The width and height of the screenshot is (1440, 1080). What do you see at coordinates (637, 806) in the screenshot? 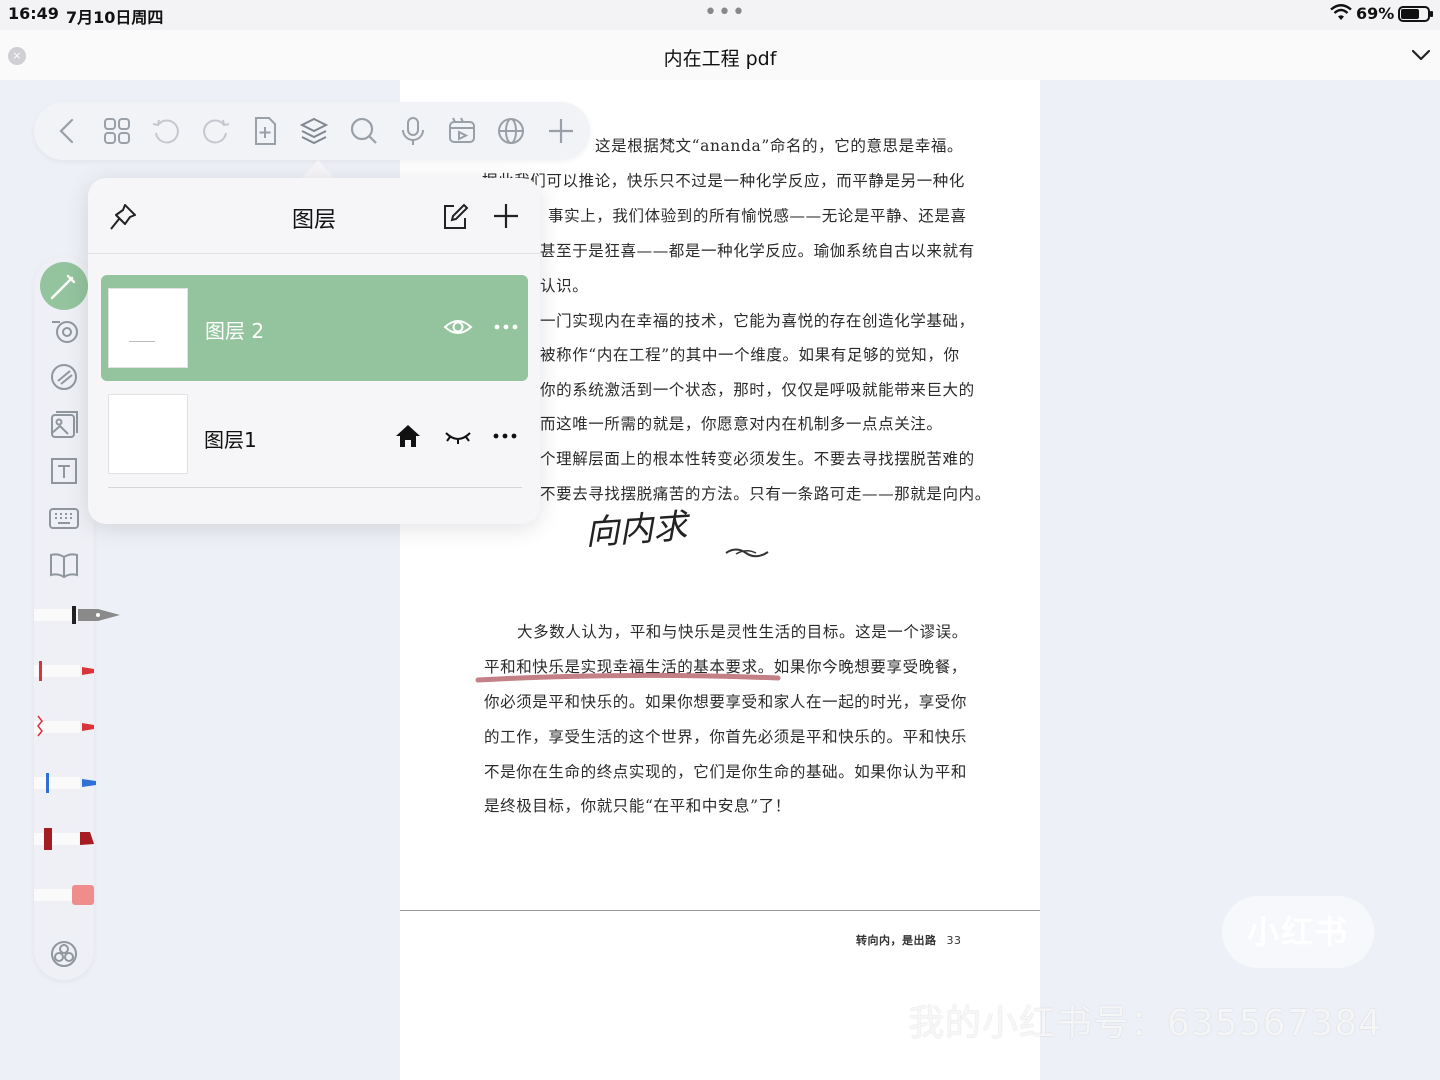
I see `pdf-text-line: 是终极目标，你就只能“在平和中安息”了！` at bounding box center [637, 806].